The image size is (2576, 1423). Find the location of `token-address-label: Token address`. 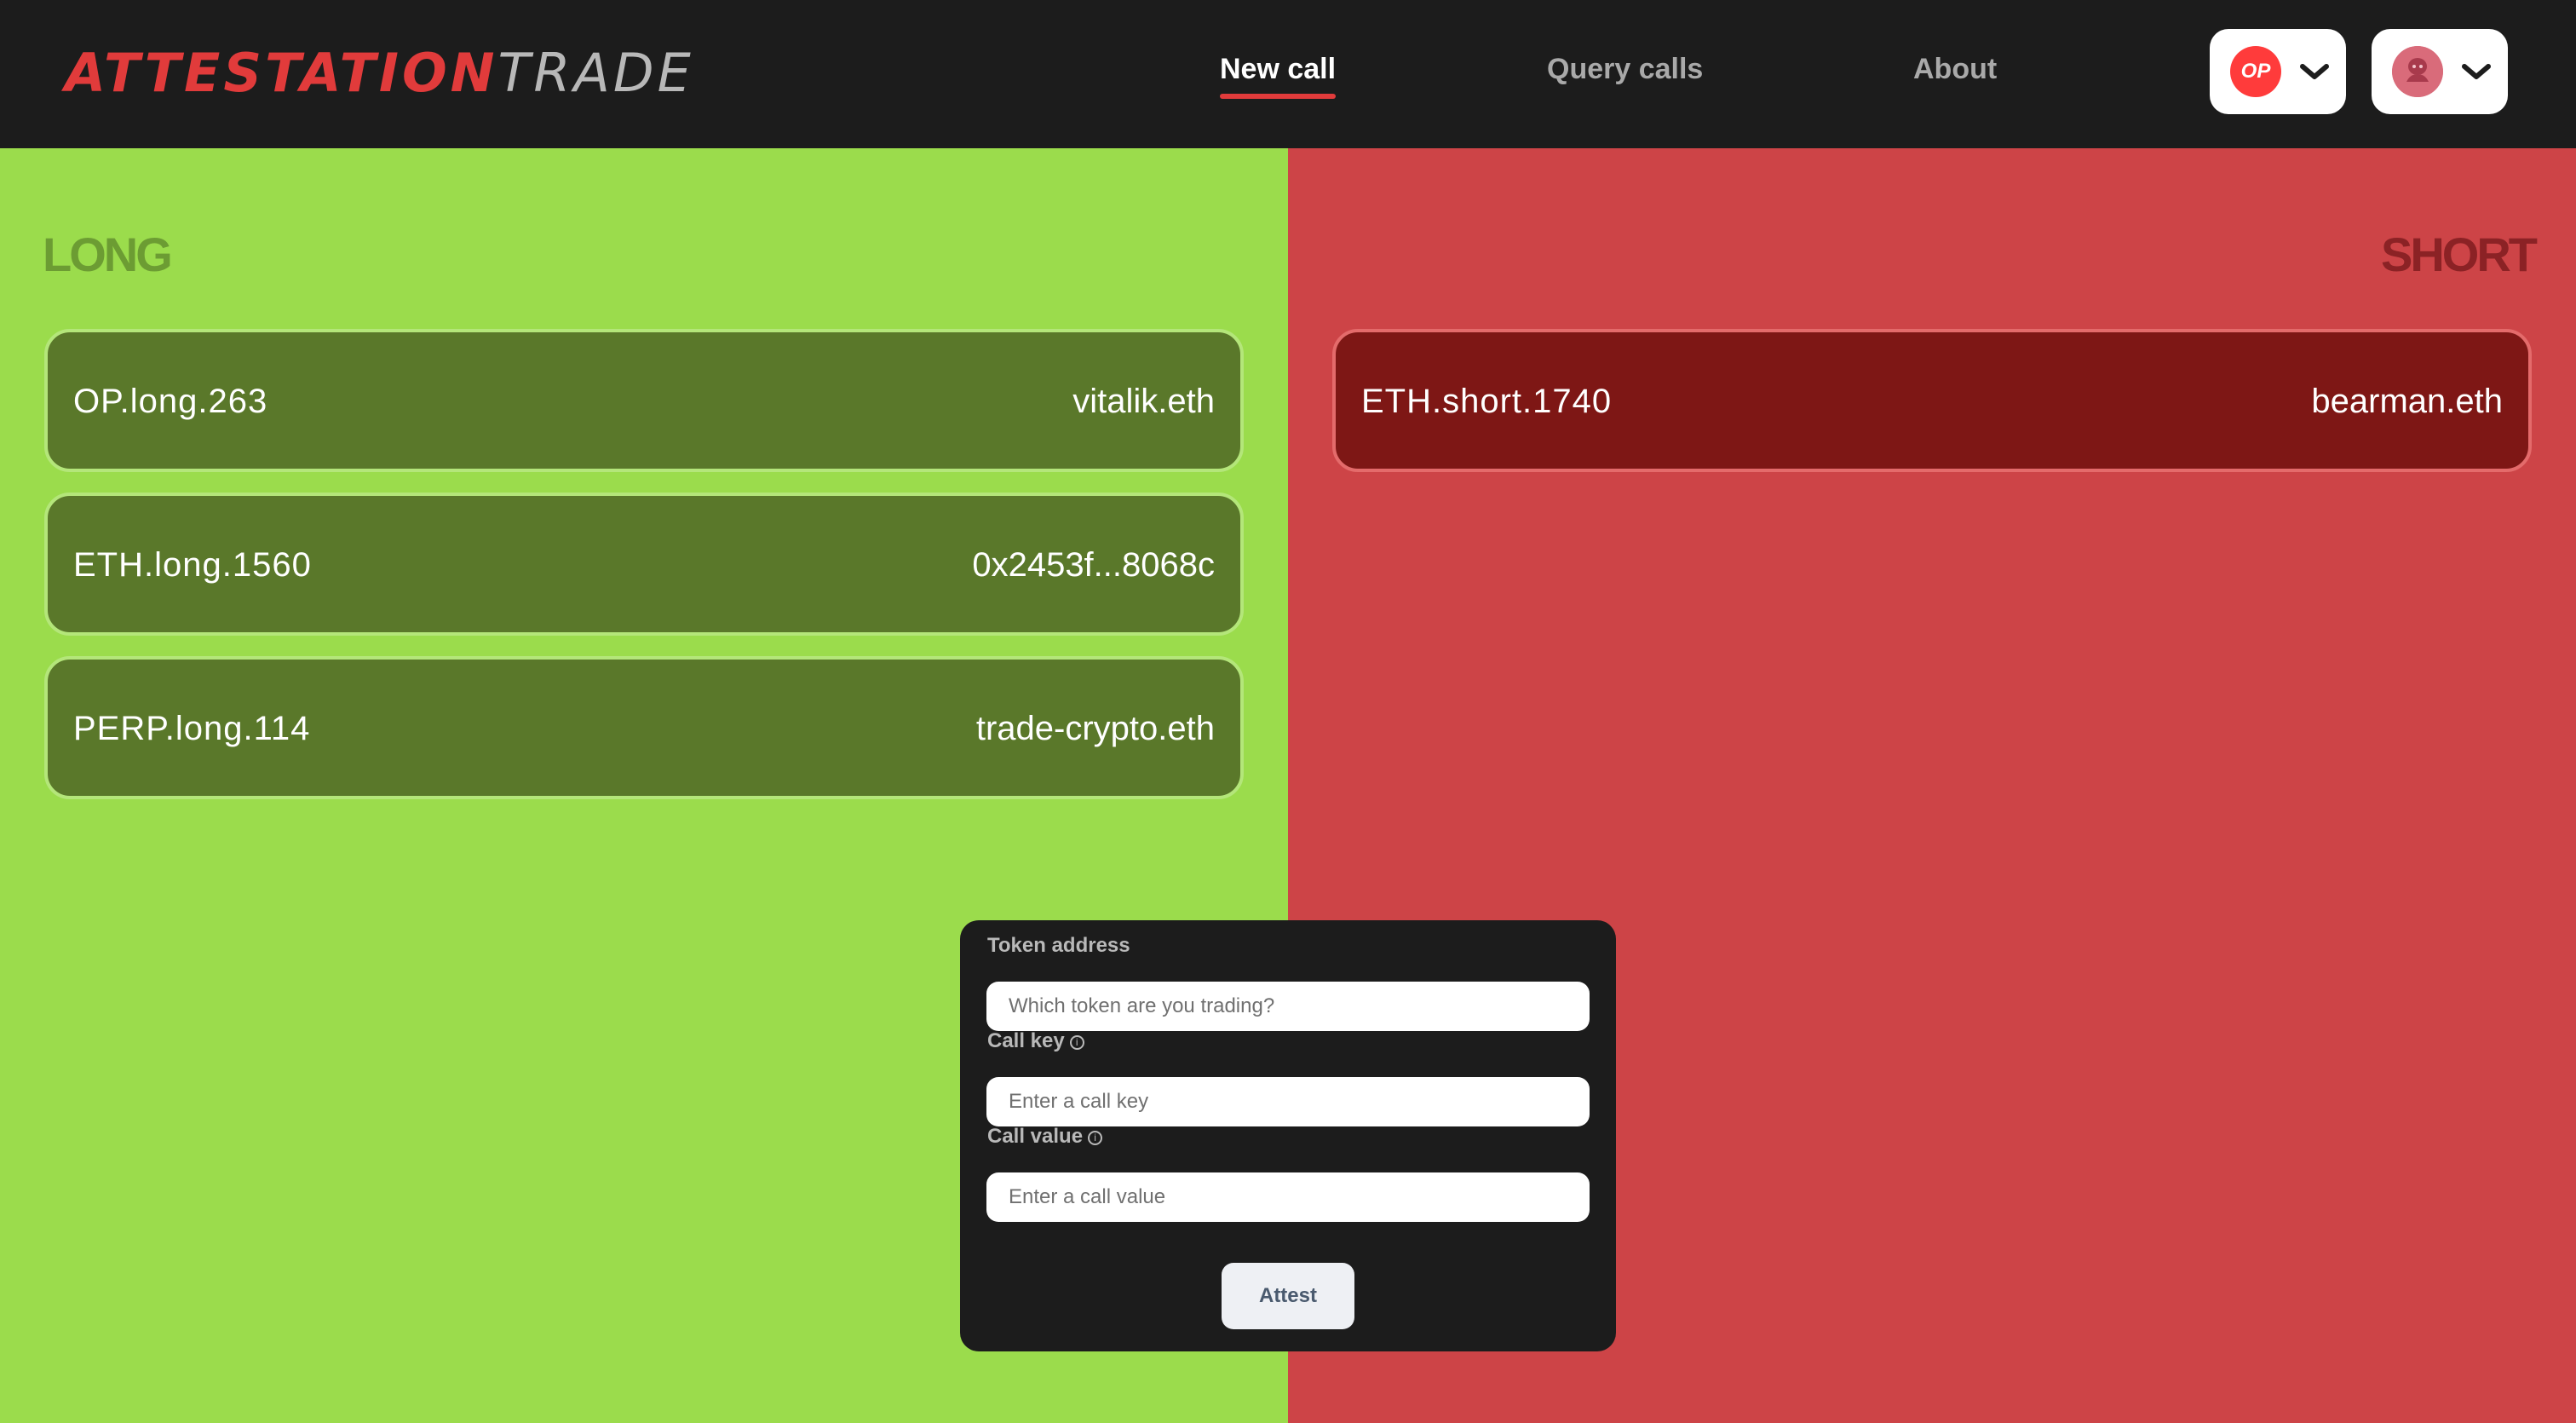

token-address-label: Token address is located at coordinates (1058, 946).